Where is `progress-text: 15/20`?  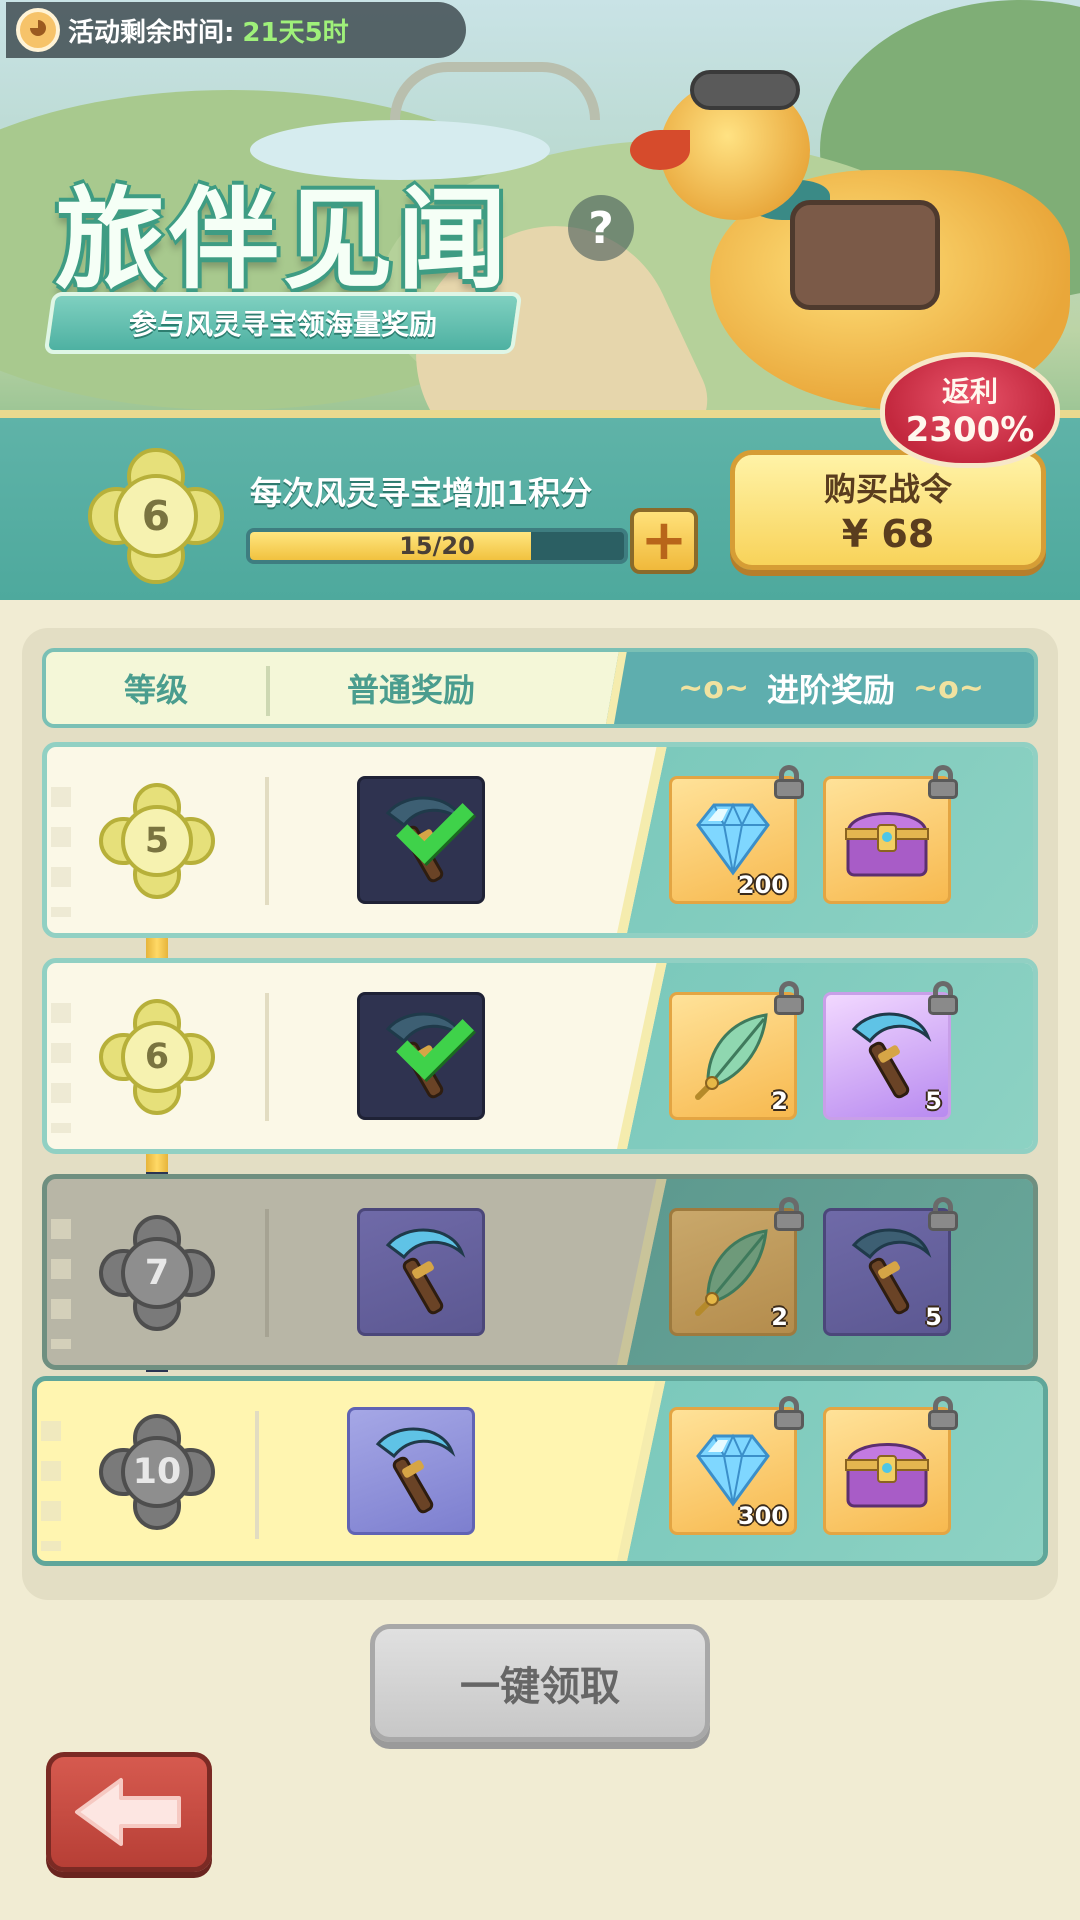
progress-text: 15/20 is located at coordinates (437, 546).